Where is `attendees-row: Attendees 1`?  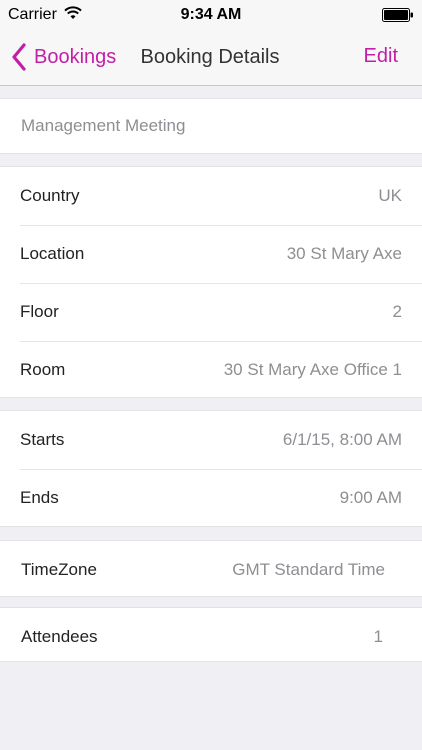 attendees-row: Attendees 1 is located at coordinates (211, 637).